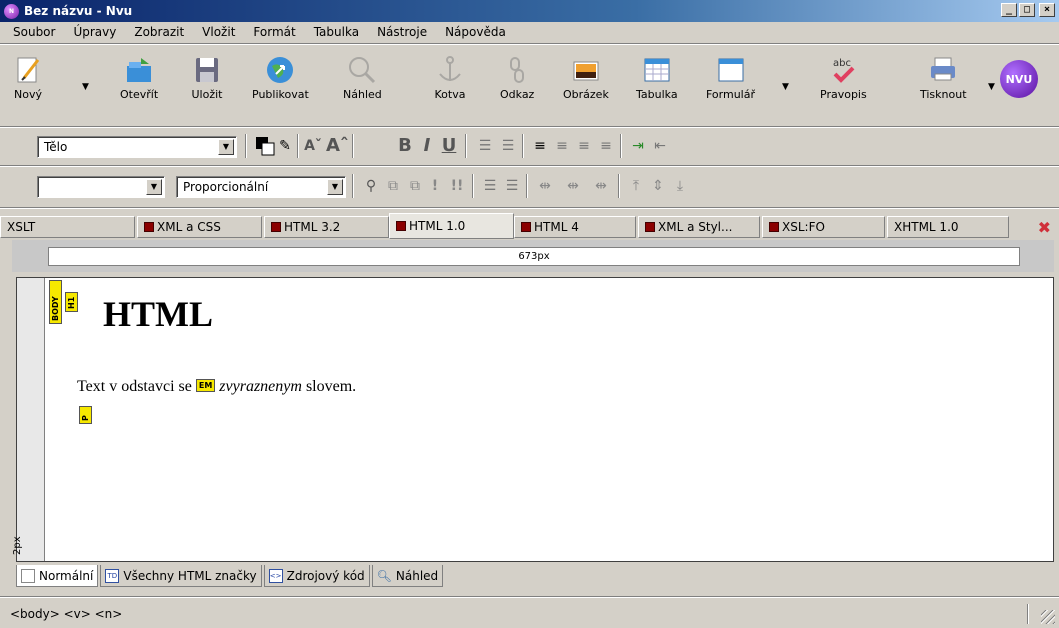 The height and width of the screenshot is (628, 1059). What do you see at coordinates (1009, 10) in the screenshot?
I see `minimize-button: _` at bounding box center [1009, 10].